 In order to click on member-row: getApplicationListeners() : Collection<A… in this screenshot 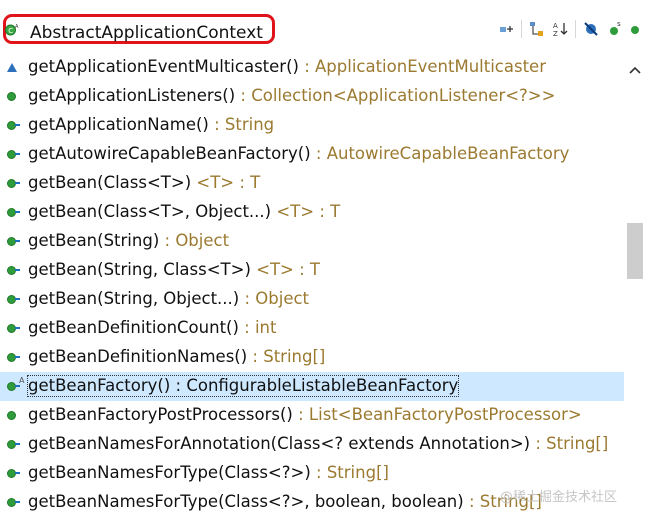, I will do `click(312, 96)`.